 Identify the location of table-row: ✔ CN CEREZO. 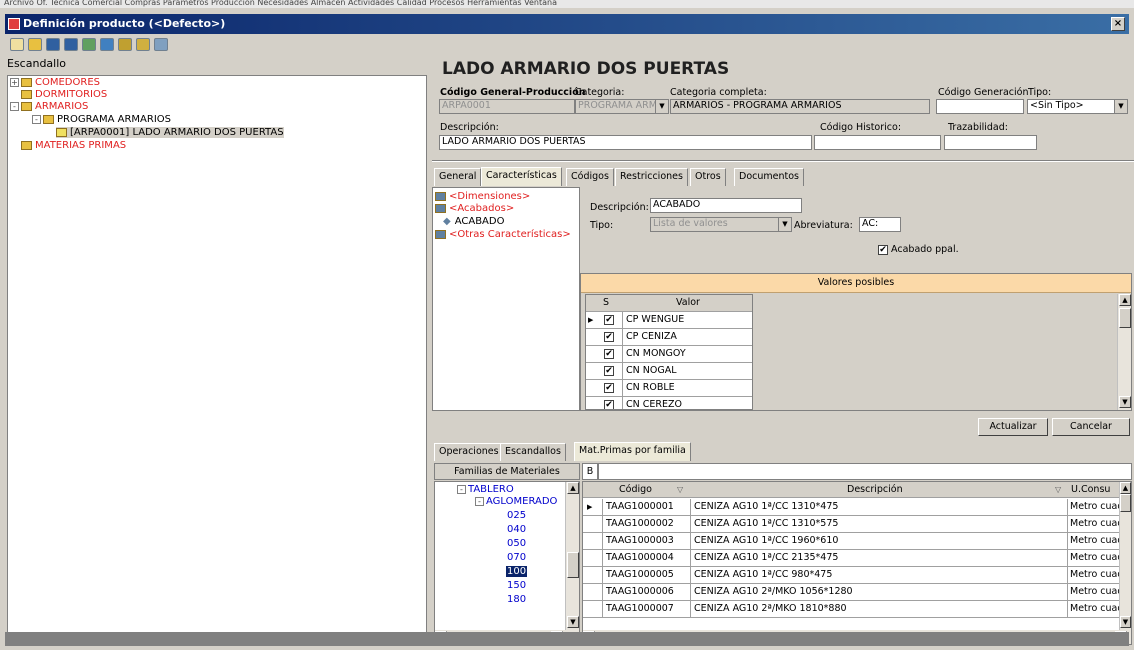
(669, 403).